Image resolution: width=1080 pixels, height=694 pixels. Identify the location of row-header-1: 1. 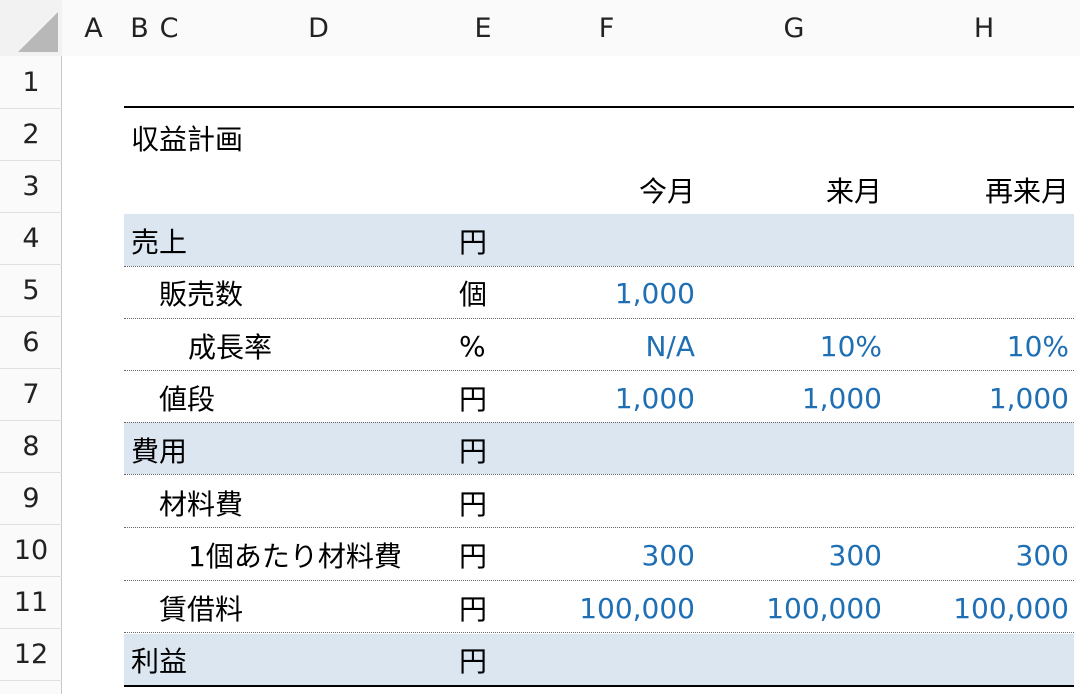
(31, 82).